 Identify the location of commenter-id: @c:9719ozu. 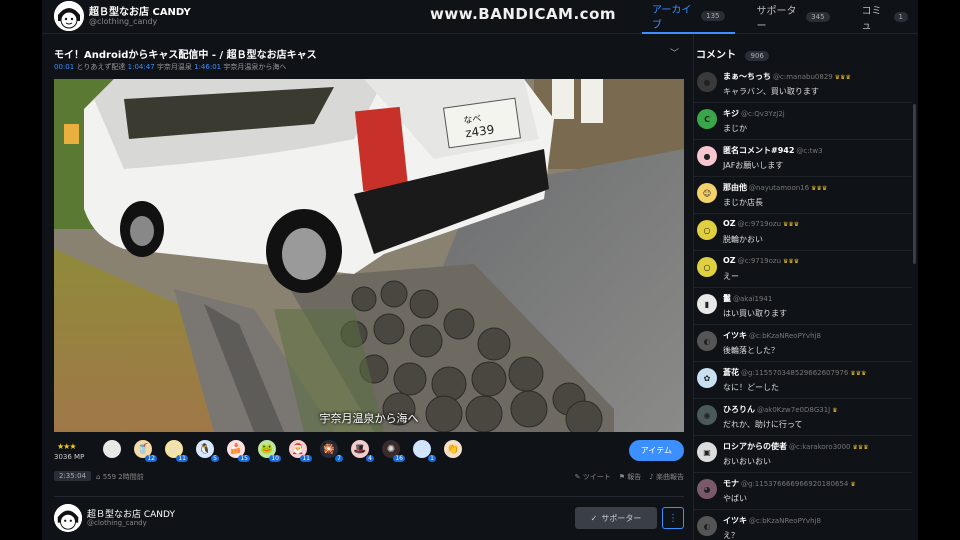
(759, 261).